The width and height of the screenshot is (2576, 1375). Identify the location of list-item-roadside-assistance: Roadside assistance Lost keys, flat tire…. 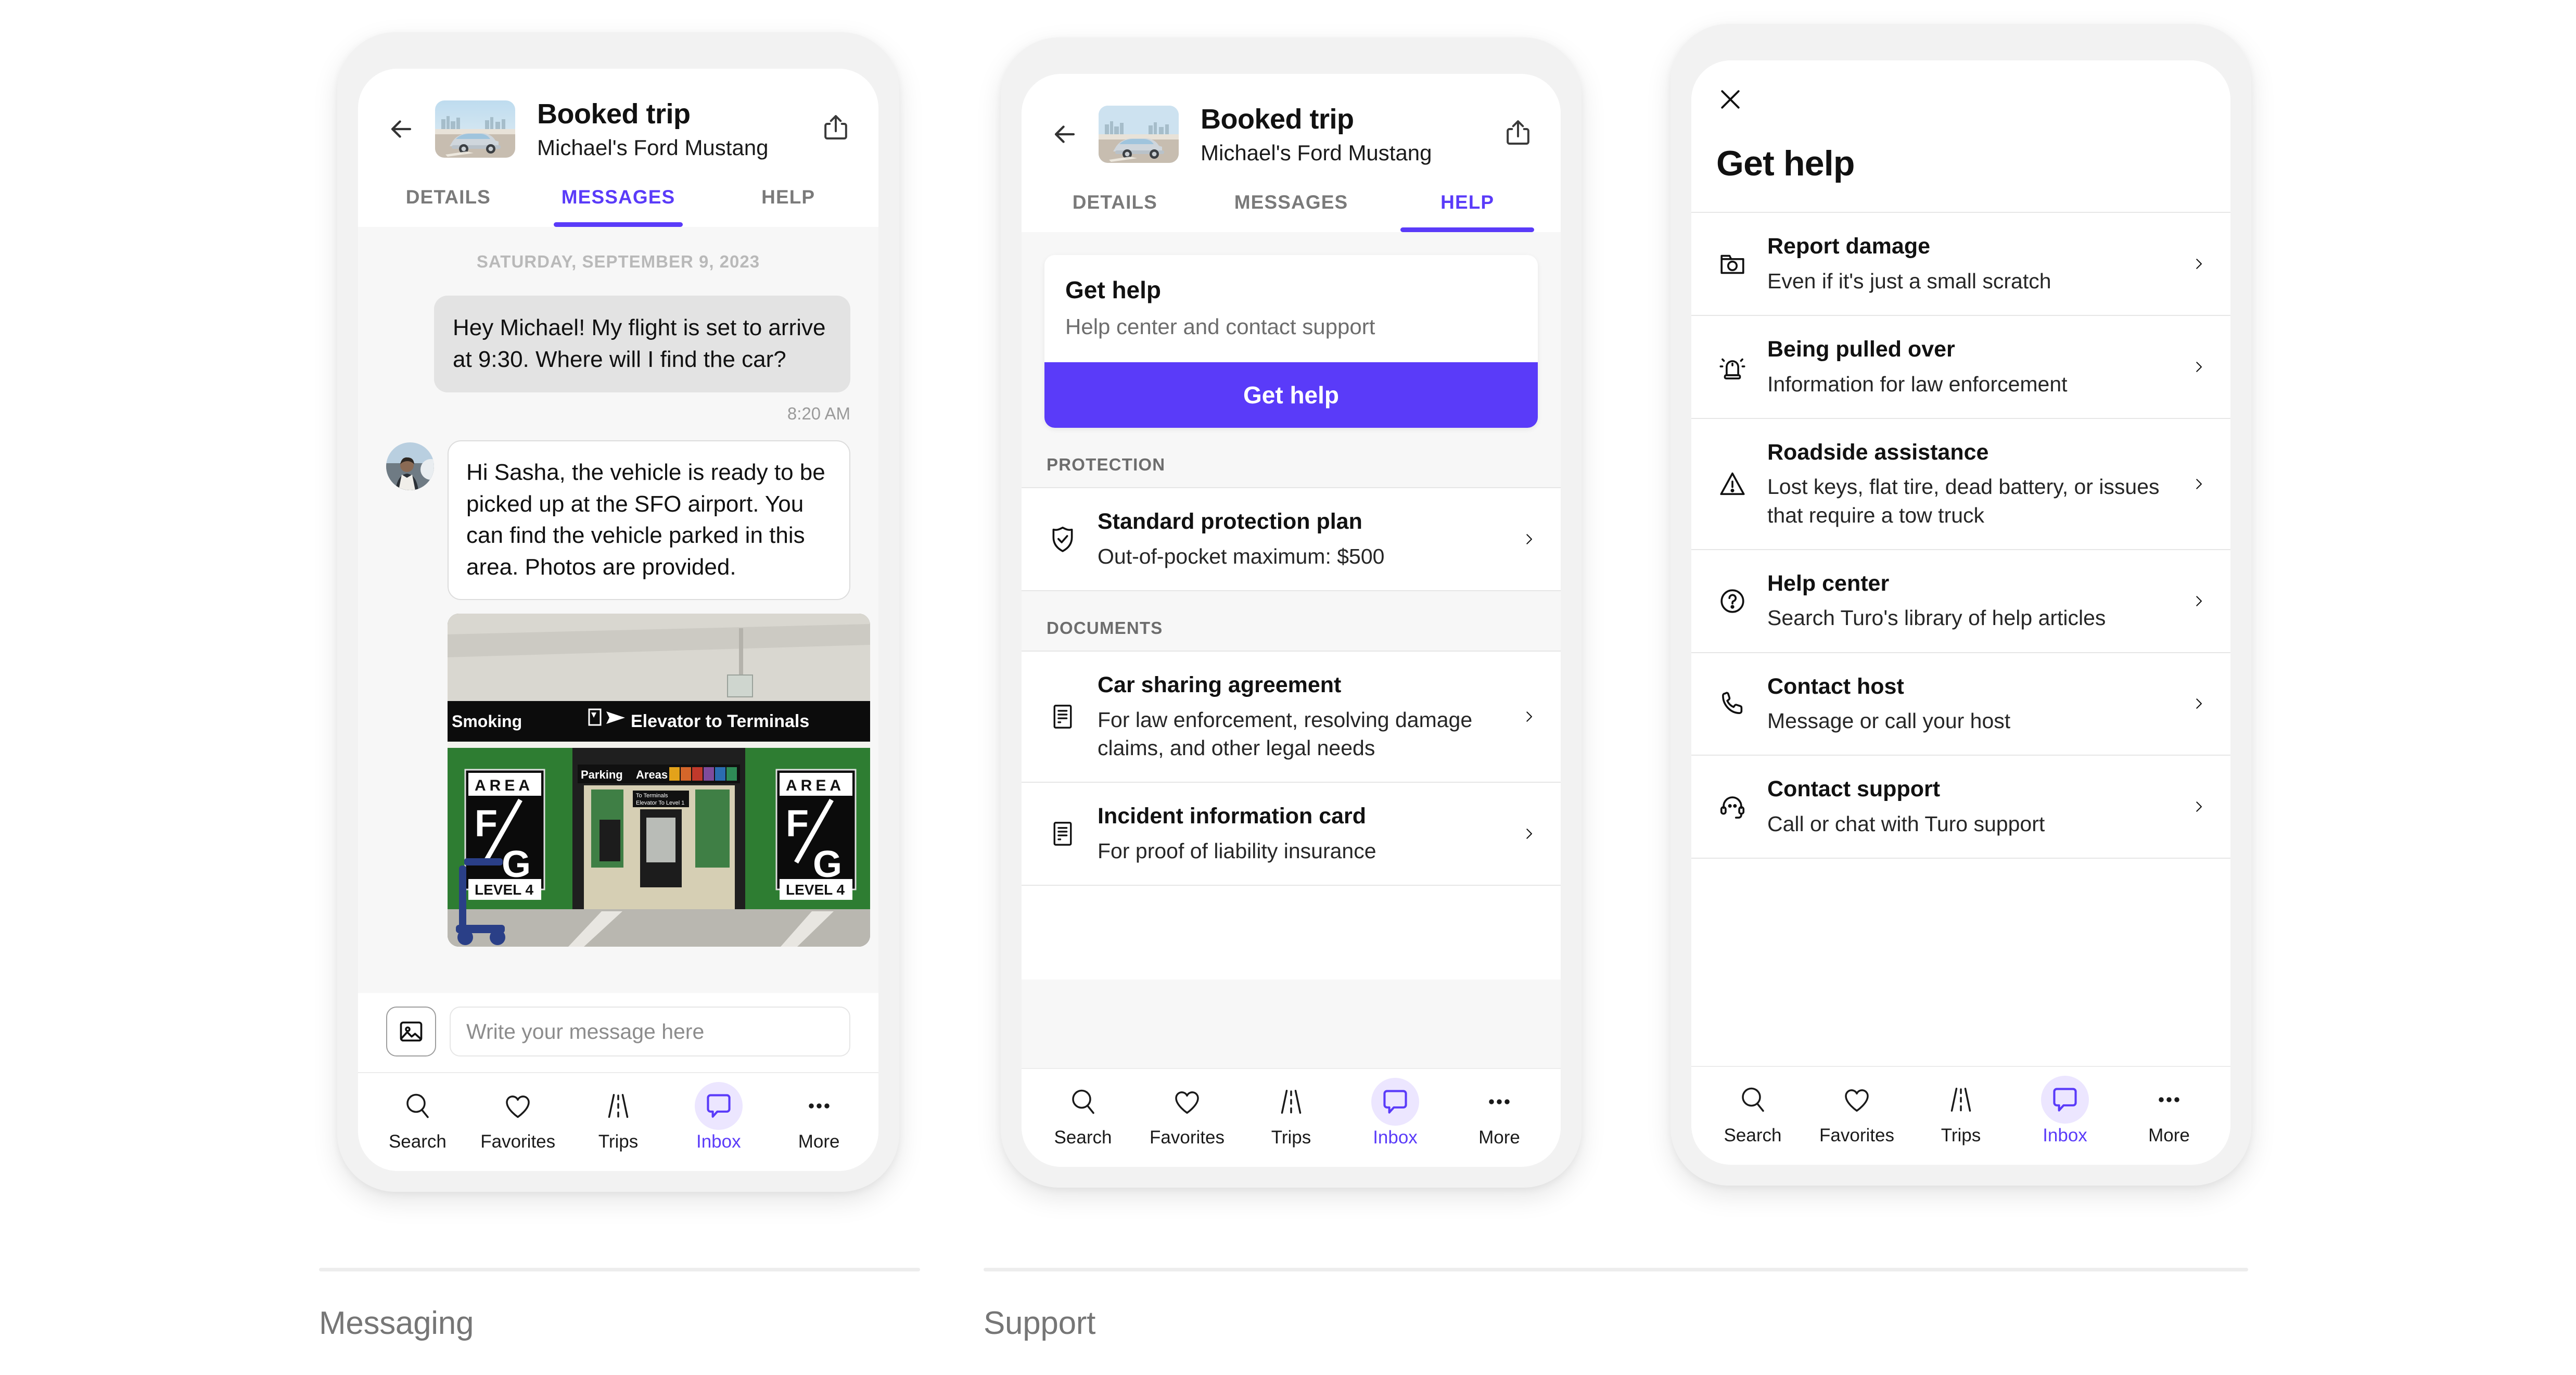
(1960, 484).